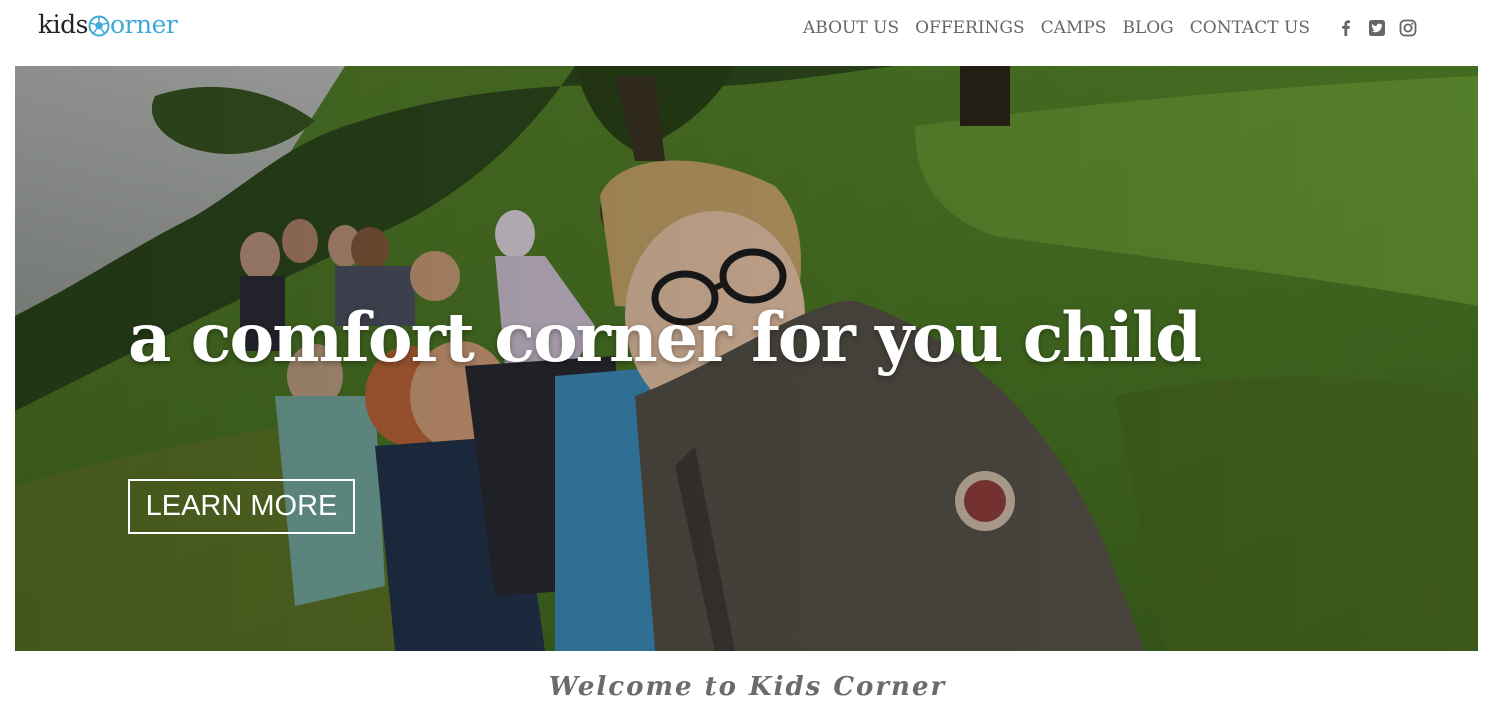 The height and width of the screenshot is (706, 1495). Describe the element at coordinates (1147, 28) in the screenshot. I see `nav-blog: BLOG` at that location.